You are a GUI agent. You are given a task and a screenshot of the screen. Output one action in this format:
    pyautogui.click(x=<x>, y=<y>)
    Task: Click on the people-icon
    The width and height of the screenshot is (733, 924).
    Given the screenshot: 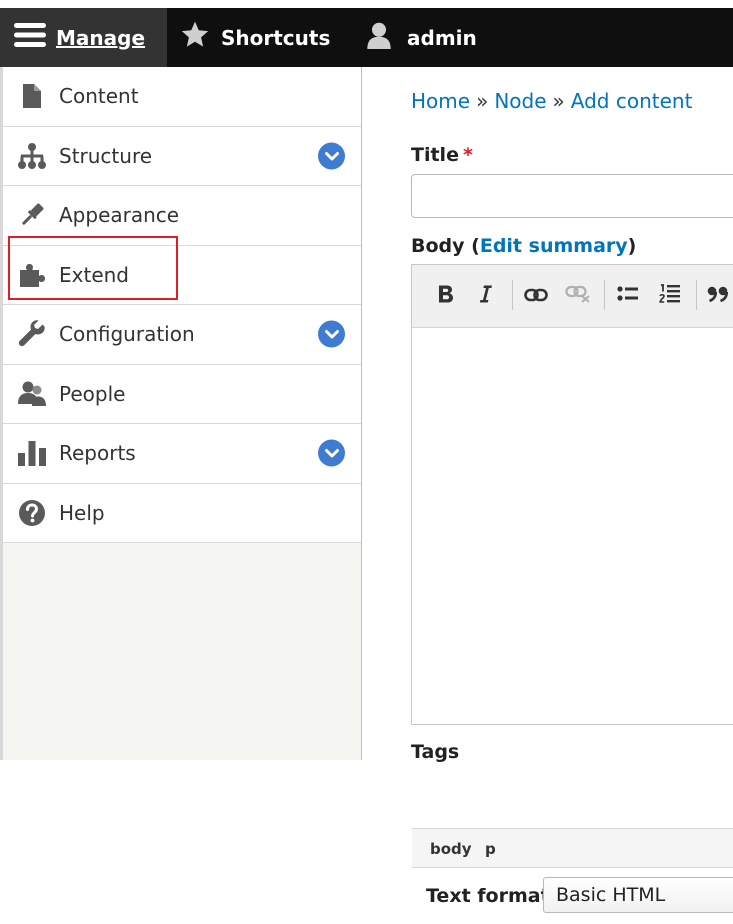 What is the action you would take?
    pyautogui.click(x=32, y=394)
    